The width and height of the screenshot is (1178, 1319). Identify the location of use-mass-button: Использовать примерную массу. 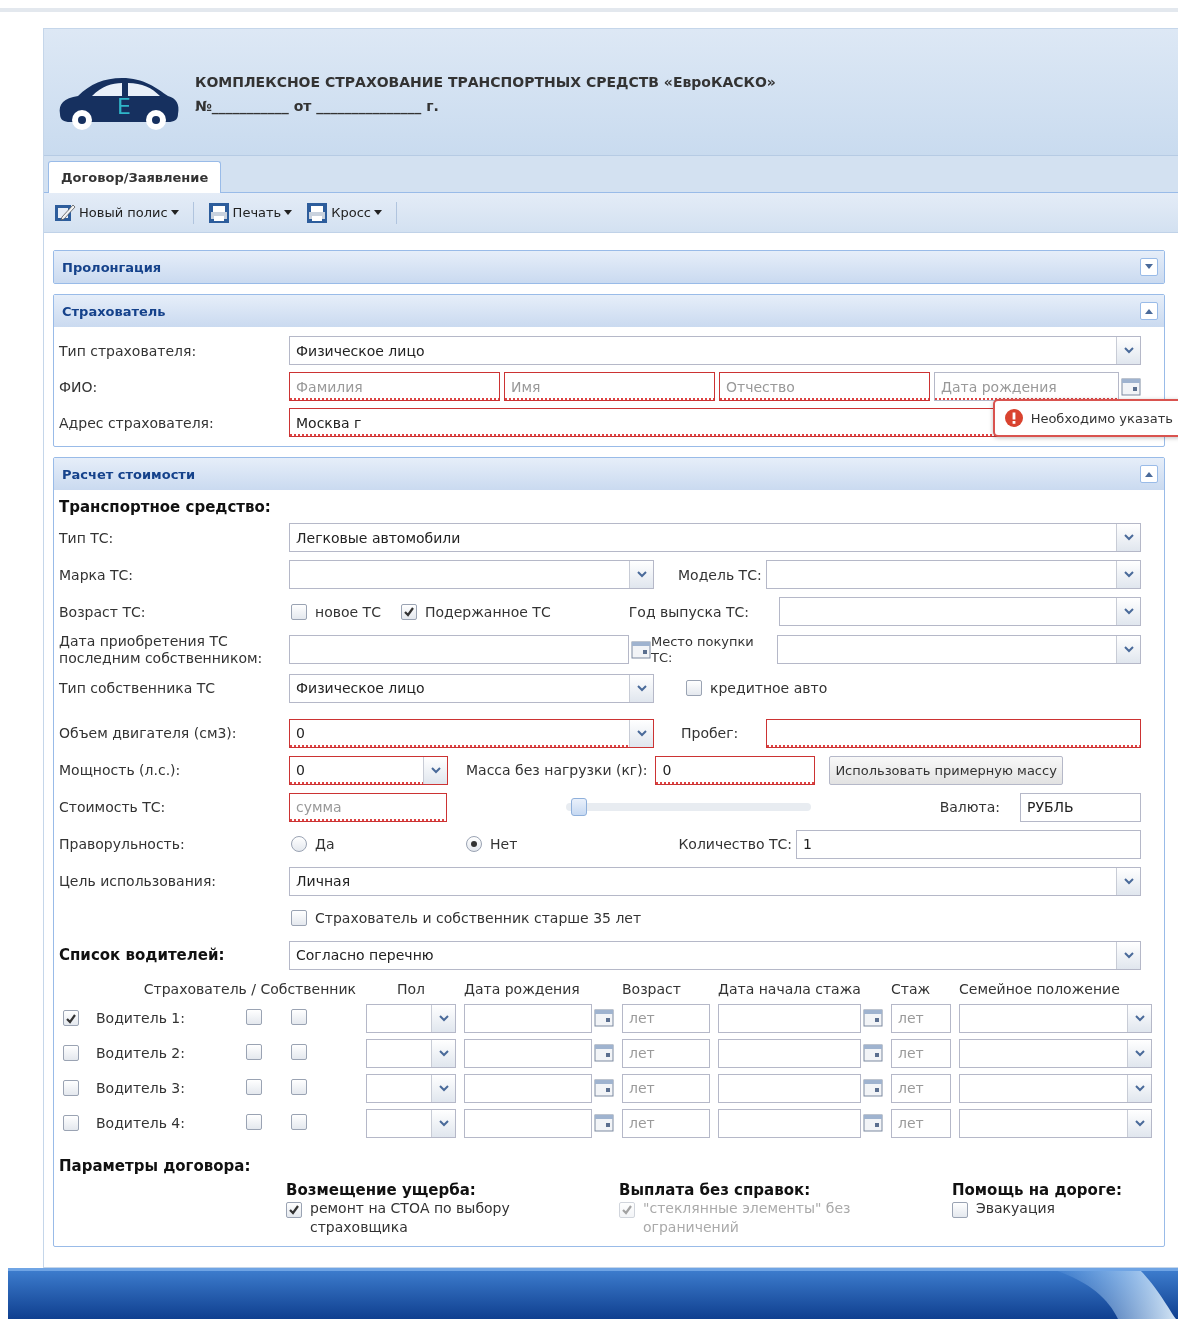
(946, 770).